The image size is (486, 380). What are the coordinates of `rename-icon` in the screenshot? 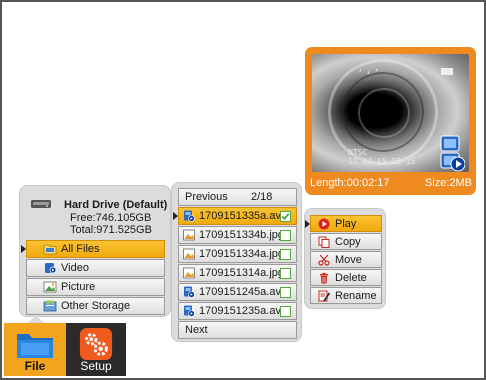 It's located at (324, 295).